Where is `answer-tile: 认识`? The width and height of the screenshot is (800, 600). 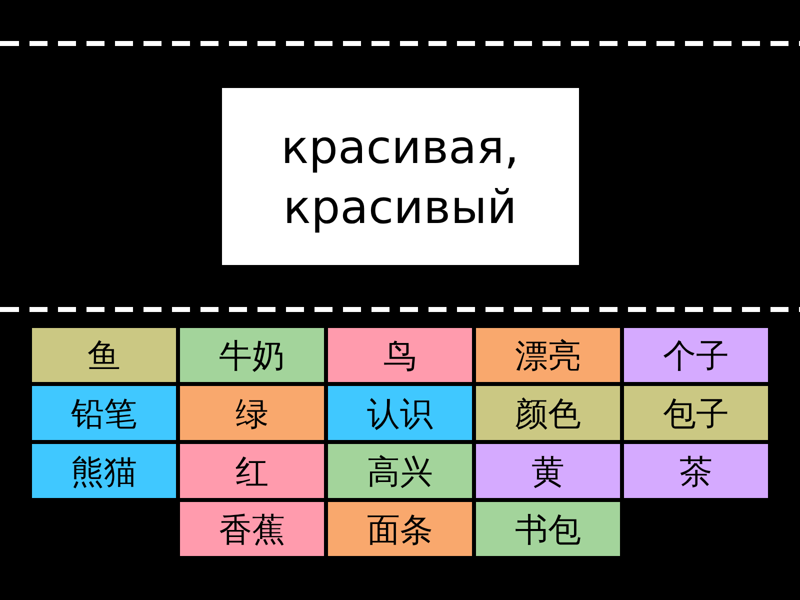 answer-tile: 认识 is located at coordinates (400, 413).